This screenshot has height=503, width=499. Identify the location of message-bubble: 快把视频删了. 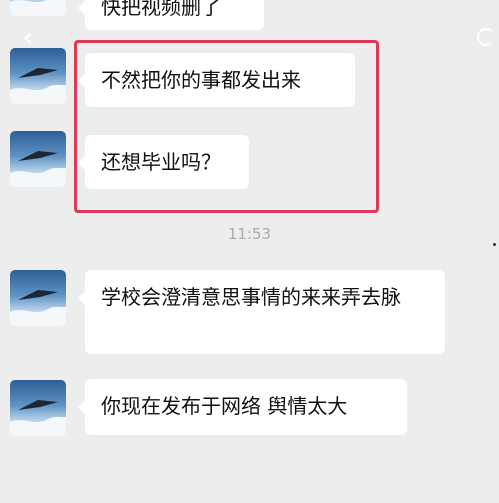
(171, 15).